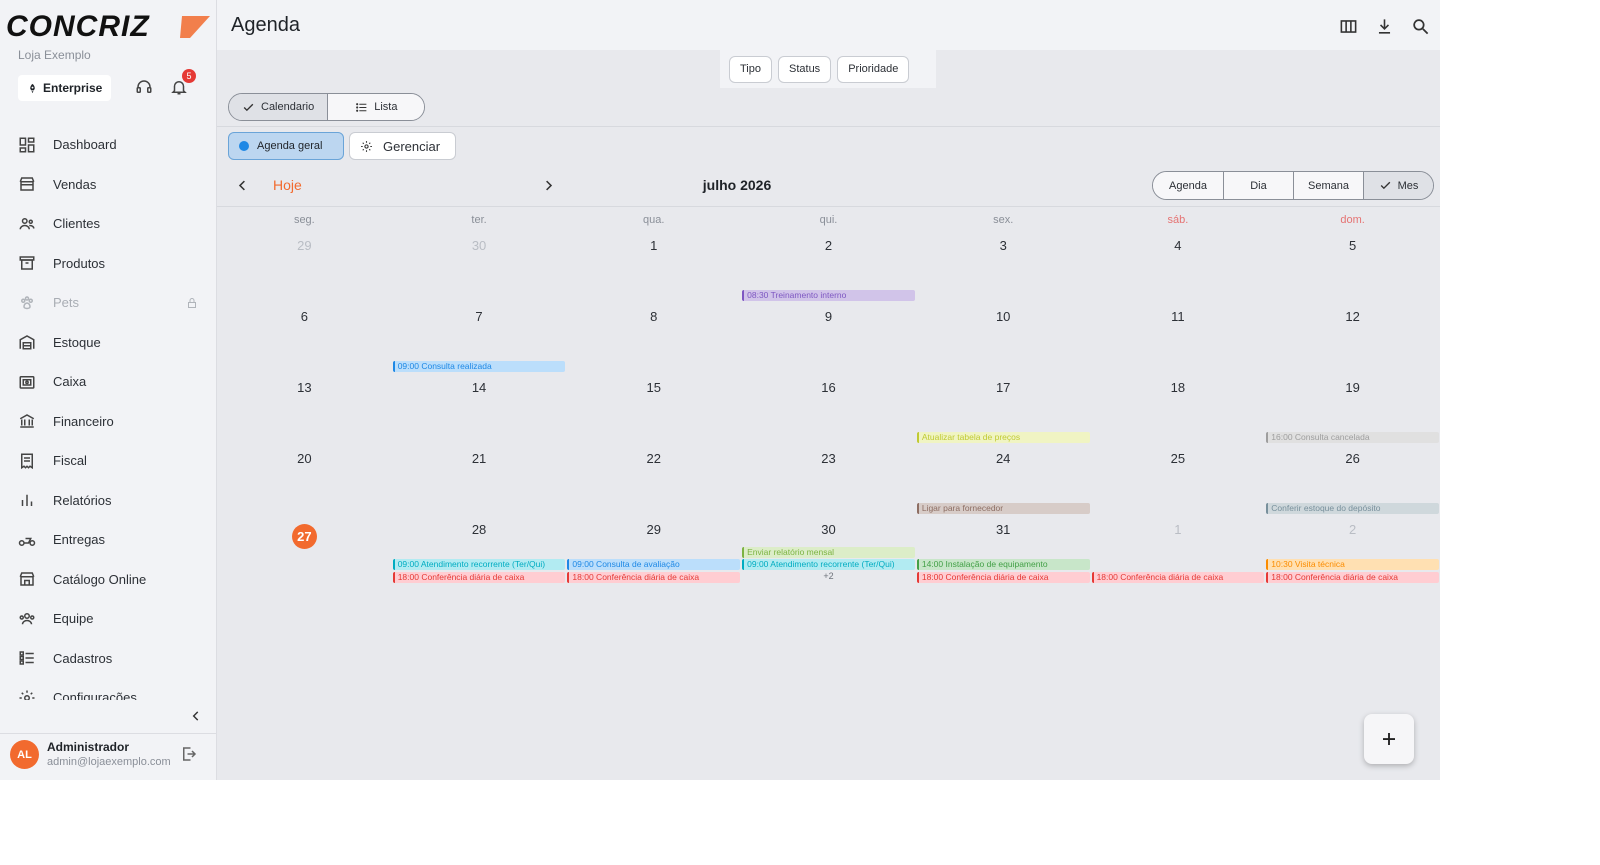  What do you see at coordinates (108, 382) in the screenshot?
I see `sidebar-item-caixa: Caixa` at bounding box center [108, 382].